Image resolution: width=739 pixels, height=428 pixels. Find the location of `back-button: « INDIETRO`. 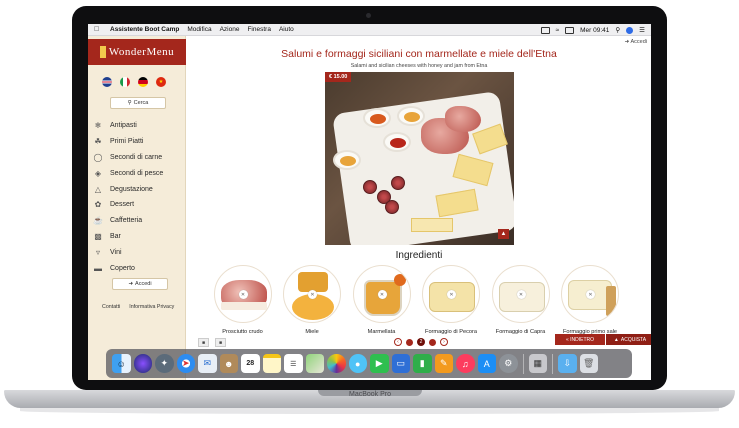

back-button: « INDIETRO is located at coordinates (580, 339).